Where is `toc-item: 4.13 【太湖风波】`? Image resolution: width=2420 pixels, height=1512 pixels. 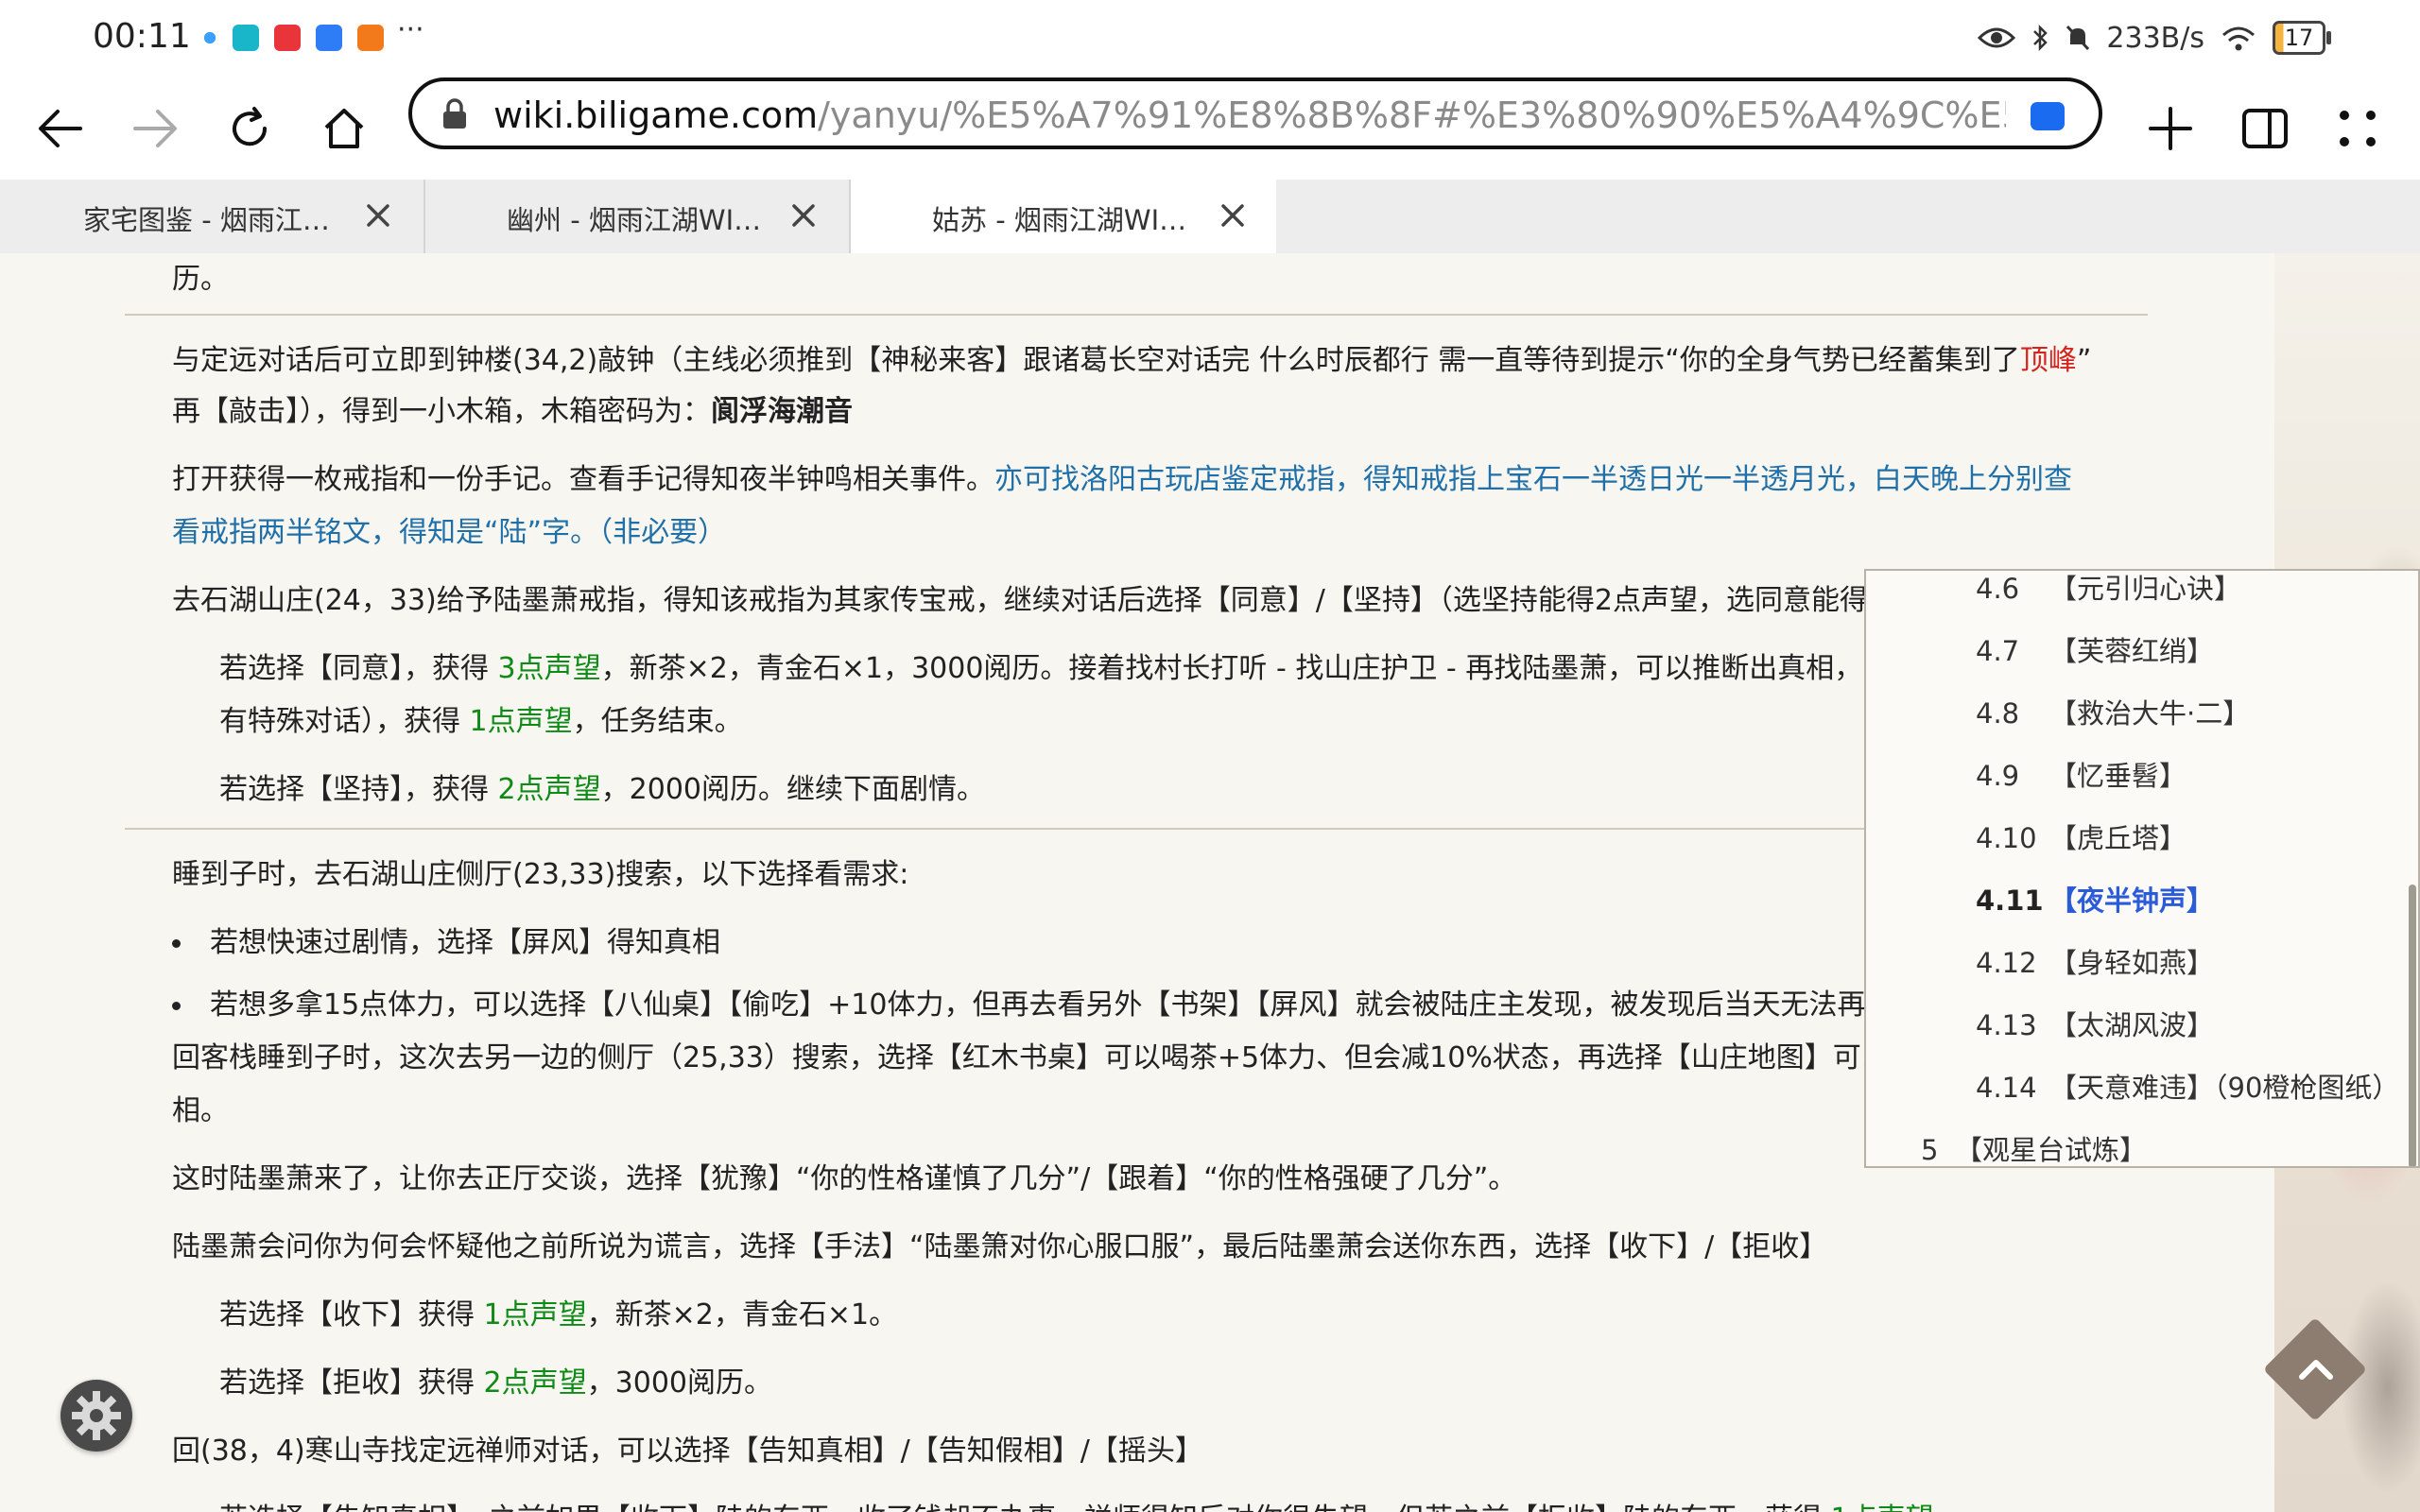
toc-item: 4.13 【太湖风波】 is located at coordinates (2095, 1023).